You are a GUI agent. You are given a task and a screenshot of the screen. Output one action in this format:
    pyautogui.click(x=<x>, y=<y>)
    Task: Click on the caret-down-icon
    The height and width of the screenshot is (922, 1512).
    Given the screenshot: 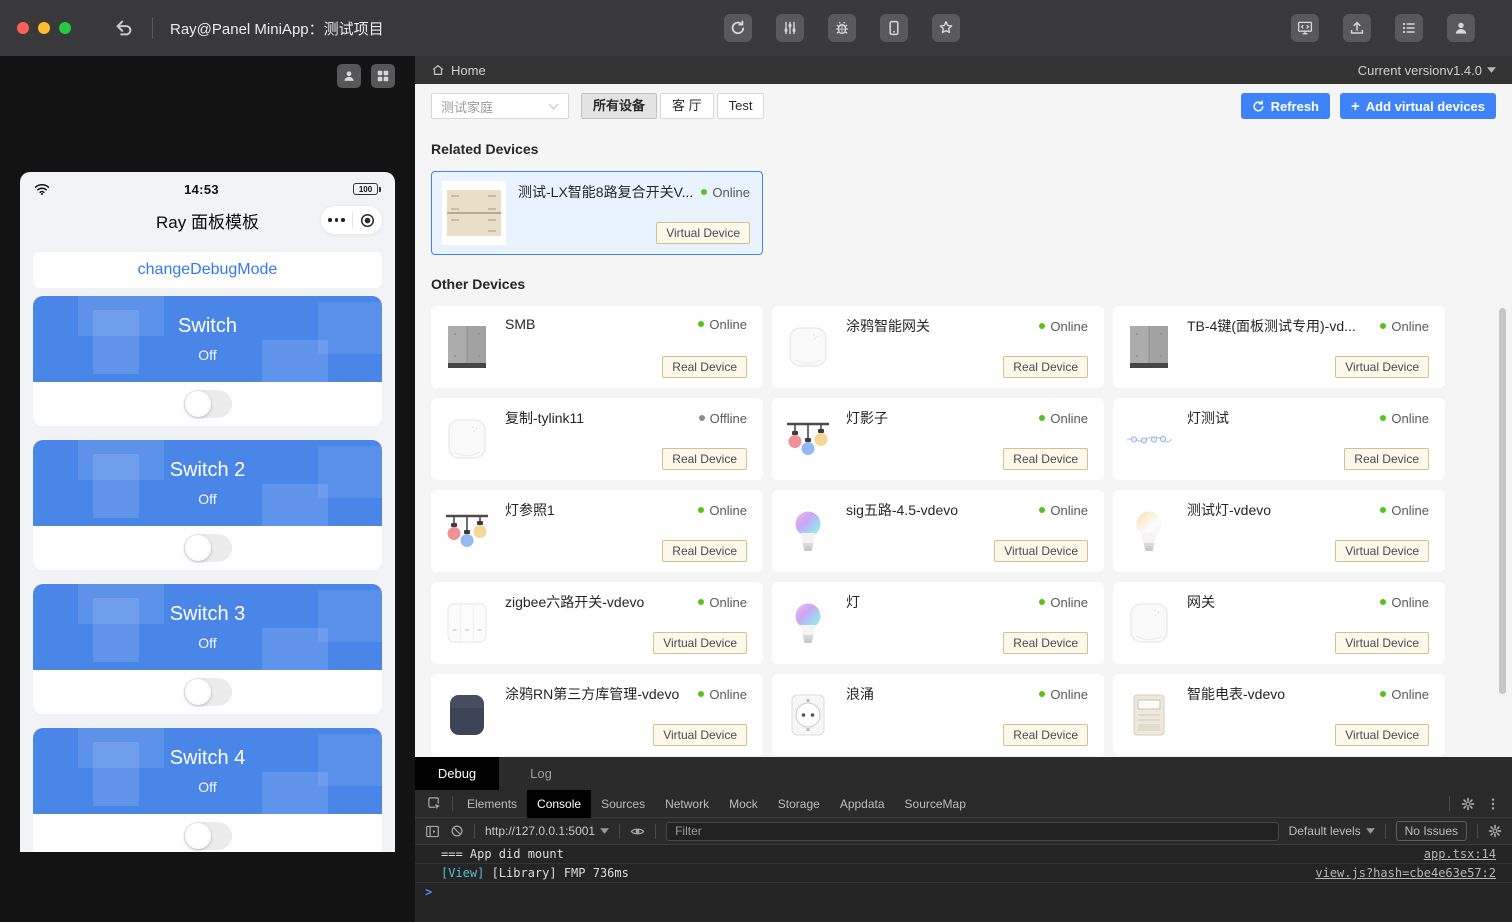 What is the action you would take?
    pyautogui.click(x=1370, y=831)
    